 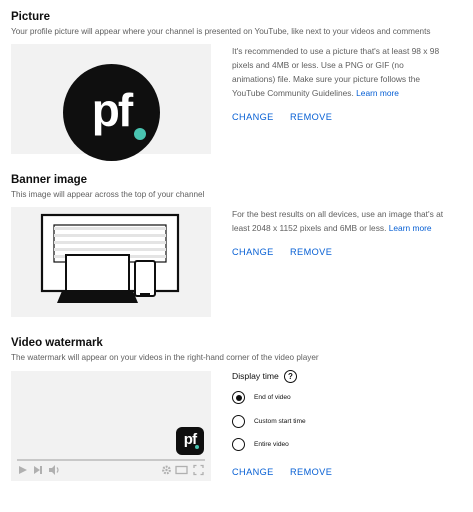 What do you see at coordinates (238, 421) in the screenshot?
I see `radio-custom-start-time` at bounding box center [238, 421].